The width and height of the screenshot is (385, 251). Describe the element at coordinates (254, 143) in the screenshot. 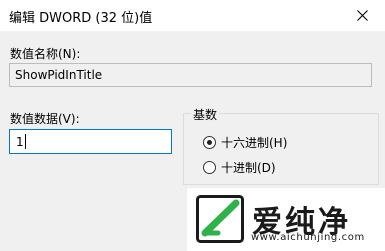

I see `radio-hexadecimal-label: 十六进制(H)` at that location.